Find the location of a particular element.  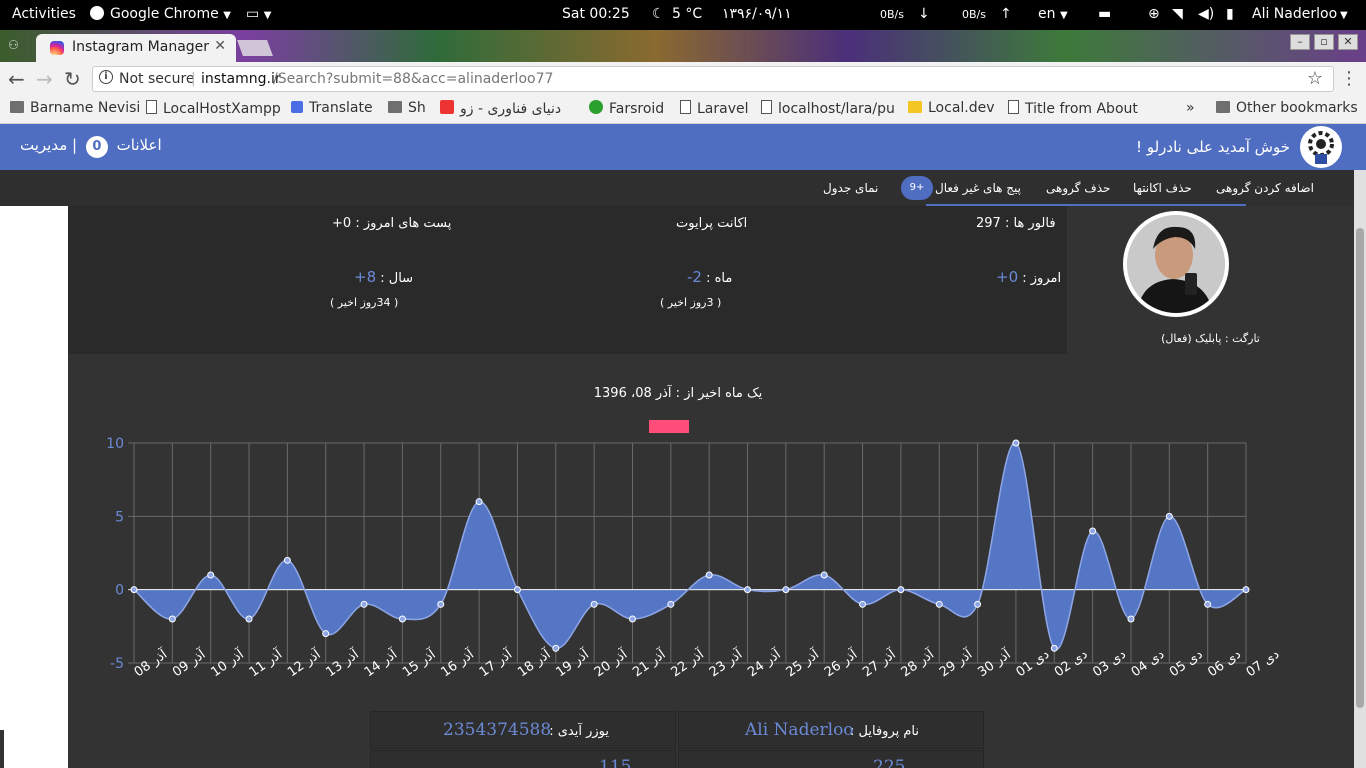

nav-delete-accounts: حذف اکانتها is located at coordinates (1162, 188).